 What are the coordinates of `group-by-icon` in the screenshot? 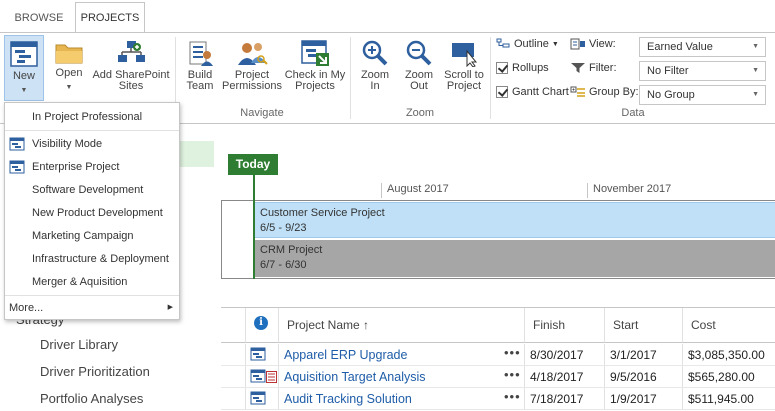 It's located at (577, 91).